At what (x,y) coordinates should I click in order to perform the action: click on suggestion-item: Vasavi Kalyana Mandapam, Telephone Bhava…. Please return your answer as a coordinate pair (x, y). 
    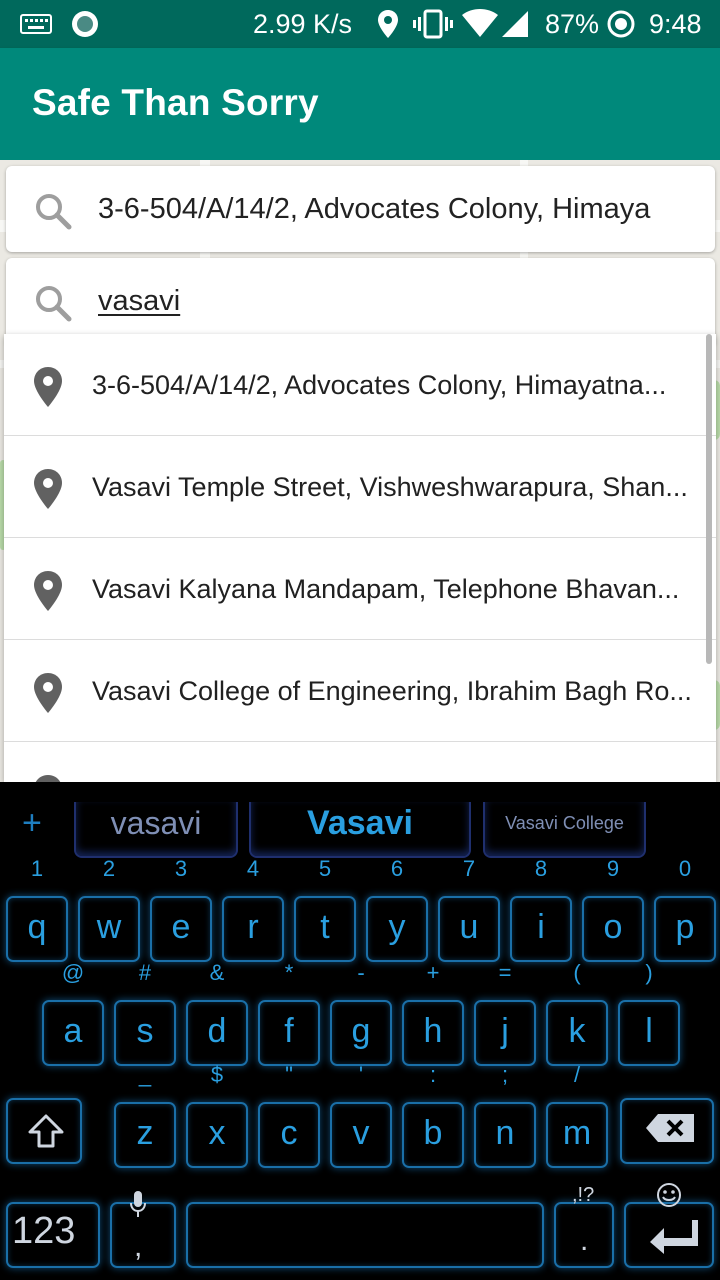
    Looking at the image, I should click on (360, 589).